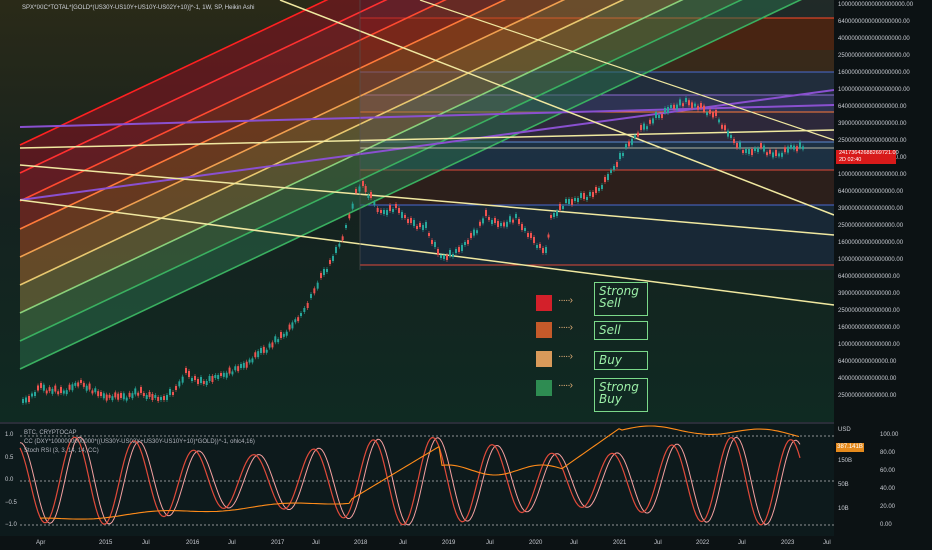 The width and height of the screenshot is (932, 550). What do you see at coordinates (565, 327) in the screenshot?
I see `arrow-icon: ·····›` at bounding box center [565, 327].